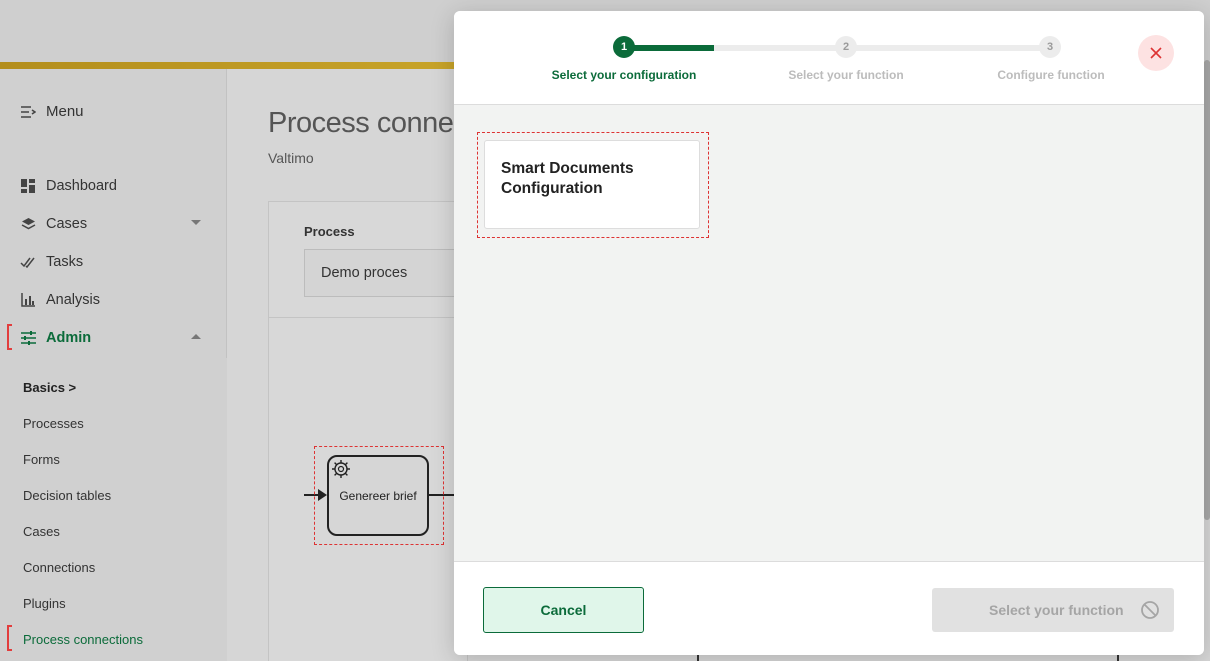  Describe the element at coordinates (73, 300) in the screenshot. I see `sidebar-item-label: Analysis` at that location.